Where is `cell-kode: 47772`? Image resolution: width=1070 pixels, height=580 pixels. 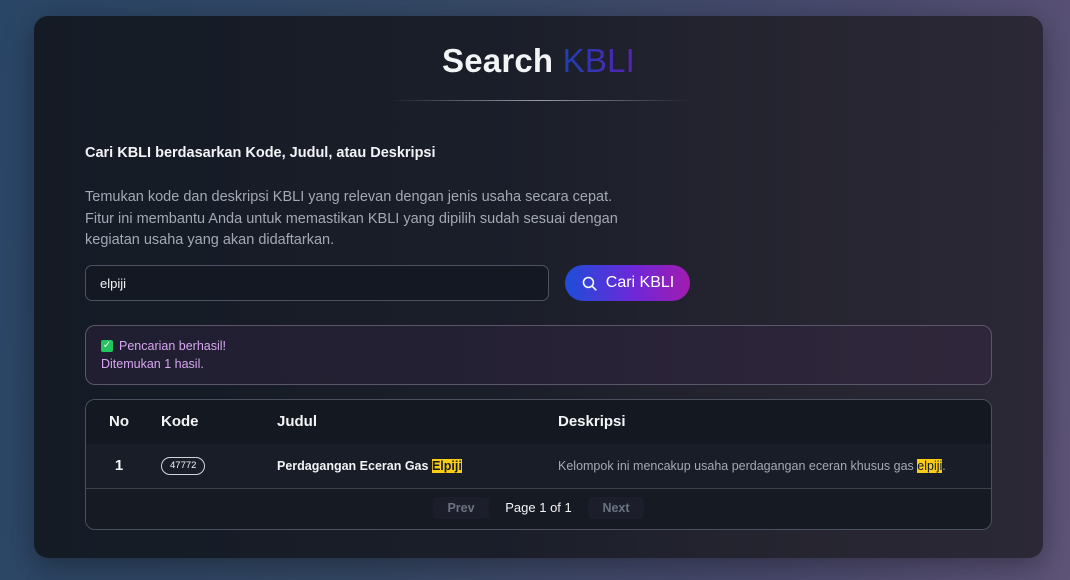
cell-kode: 47772 is located at coordinates (183, 466).